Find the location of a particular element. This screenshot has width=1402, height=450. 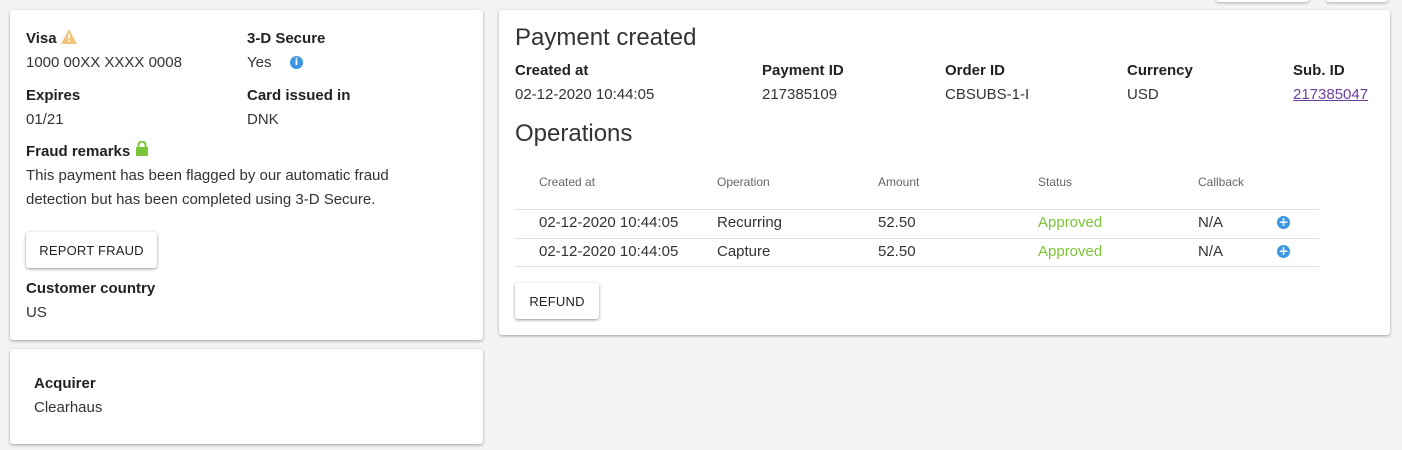

col-callback: Callback is located at coordinates (1221, 182).